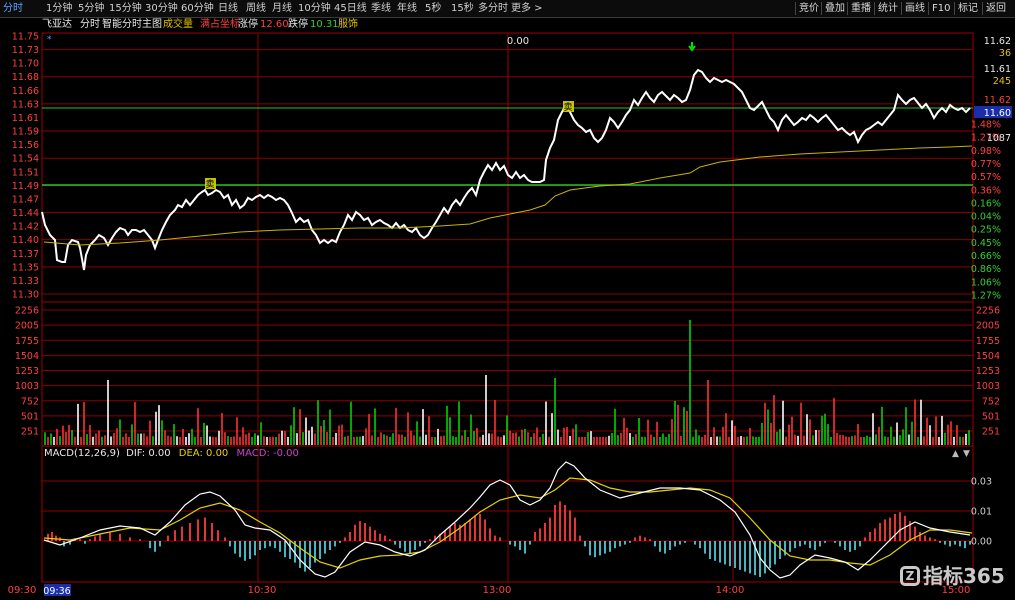 The height and width of the screenshot is (600, 1015). Describe the element at coordinates (217, 453) in the screenshot. I see `dea-value: 0.00` at that location.